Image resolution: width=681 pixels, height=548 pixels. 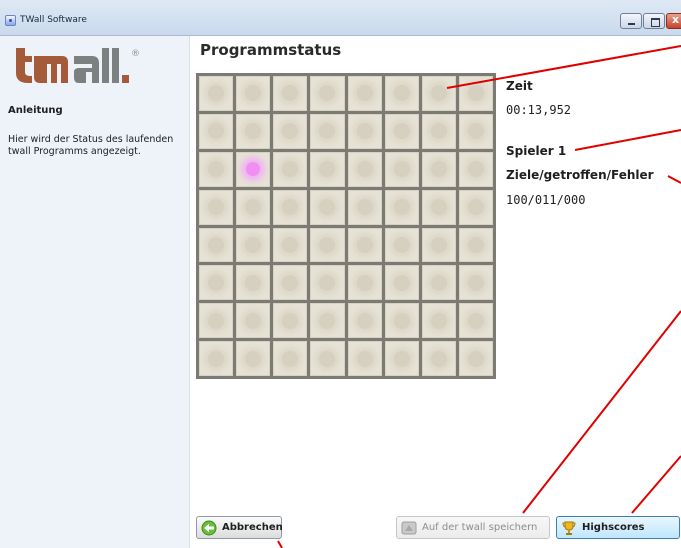 What do you see at coordinates (627, 140) in the screenshot?
I see `annotation-line-player` at bounding box center [627, 140].